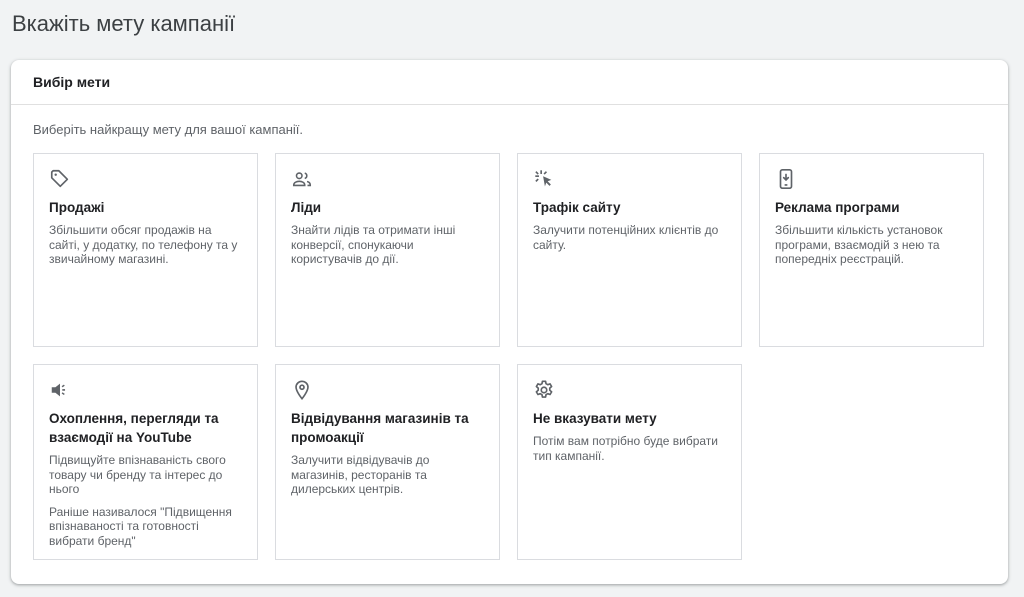 This screenshot has width=1024, height=597. I want to click on mobile-app-icon, so click(786, 179).